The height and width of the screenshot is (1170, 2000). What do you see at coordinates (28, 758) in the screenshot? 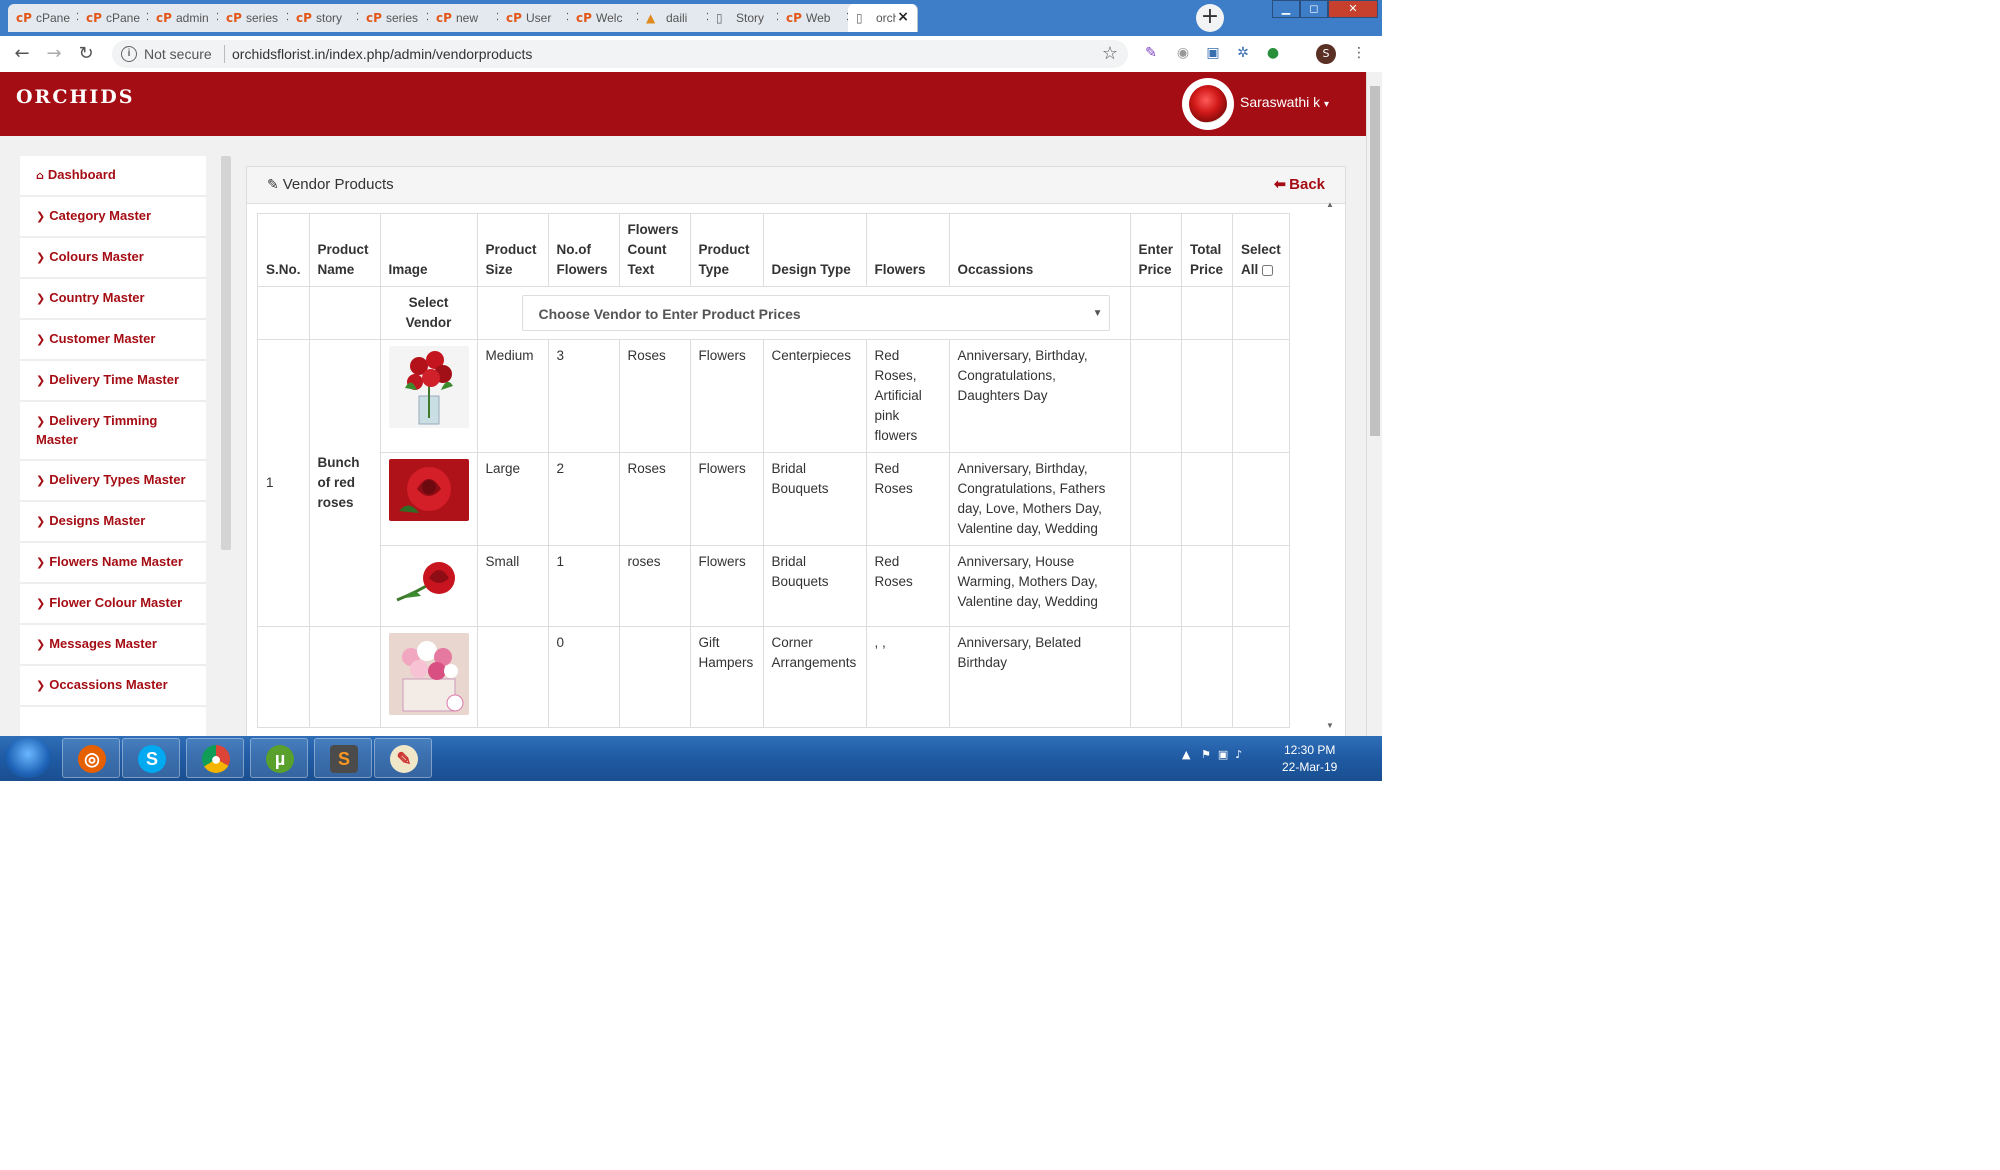
I see `start-button` at bounding box center [28, 758].